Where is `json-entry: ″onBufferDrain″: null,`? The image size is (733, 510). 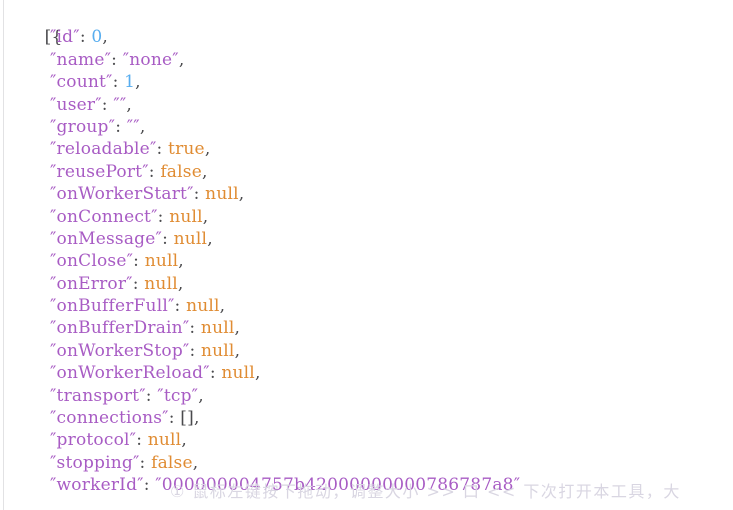 json-entry: ″onBufferDrain″: null, is located at coordinates (366, 328).